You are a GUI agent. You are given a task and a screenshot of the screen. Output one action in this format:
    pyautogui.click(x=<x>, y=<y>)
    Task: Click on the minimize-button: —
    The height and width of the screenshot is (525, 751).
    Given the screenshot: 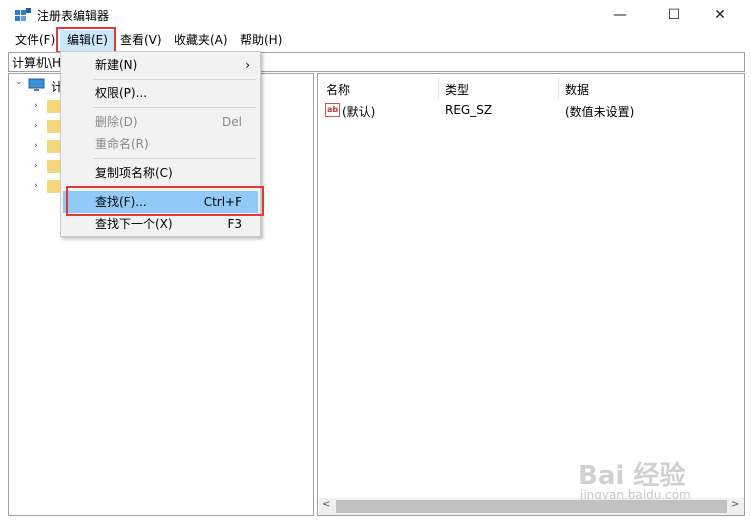 What is the action you would take?
    pyautogui.click(x=620, y=15)
    